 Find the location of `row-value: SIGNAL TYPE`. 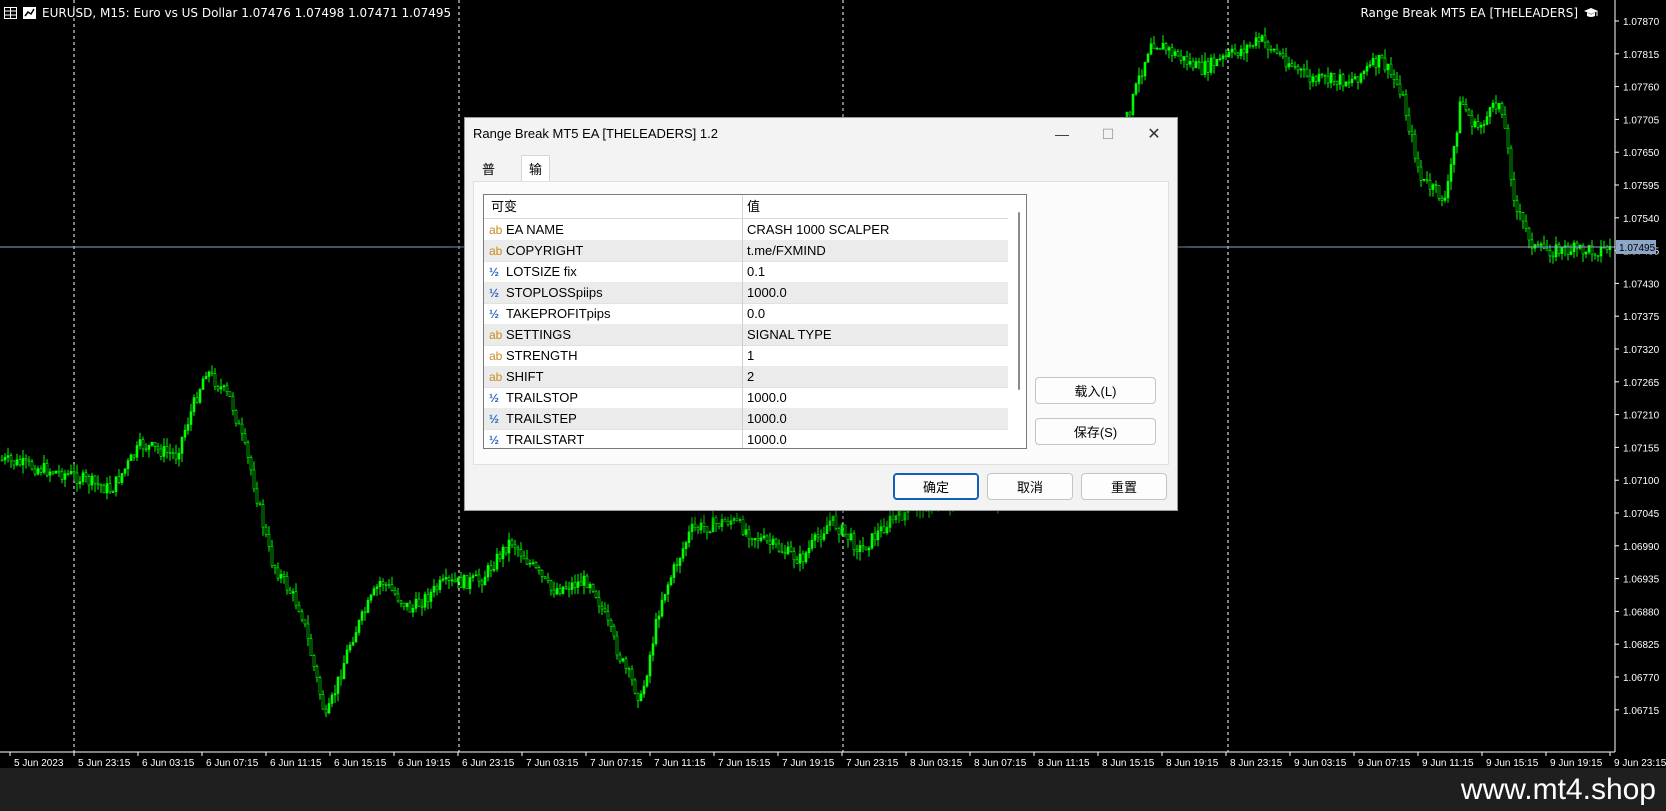

row-value: SIGNAL TYPE is located at coordinates (789, 335).